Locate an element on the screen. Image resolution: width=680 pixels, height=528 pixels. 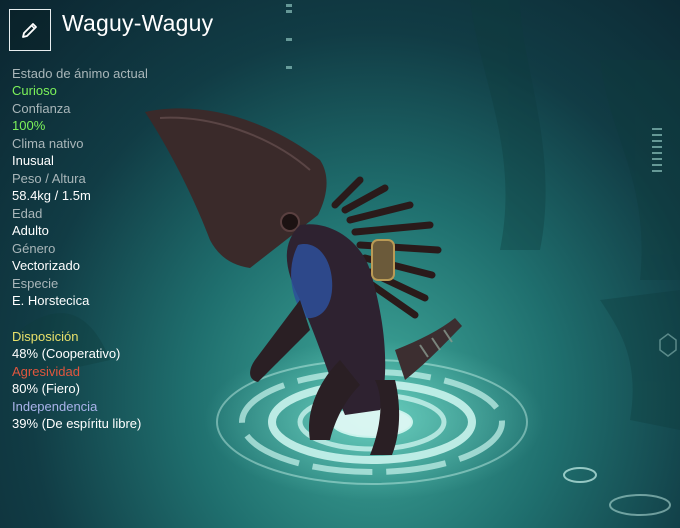
stat-label: Estado de ánimo actual is located at coordinates (80, 73).